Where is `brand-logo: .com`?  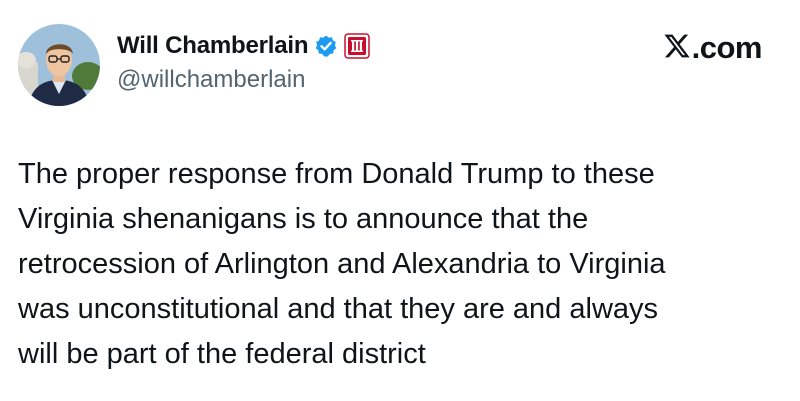
brand-logo: .com is located at coordinates (713, 48).